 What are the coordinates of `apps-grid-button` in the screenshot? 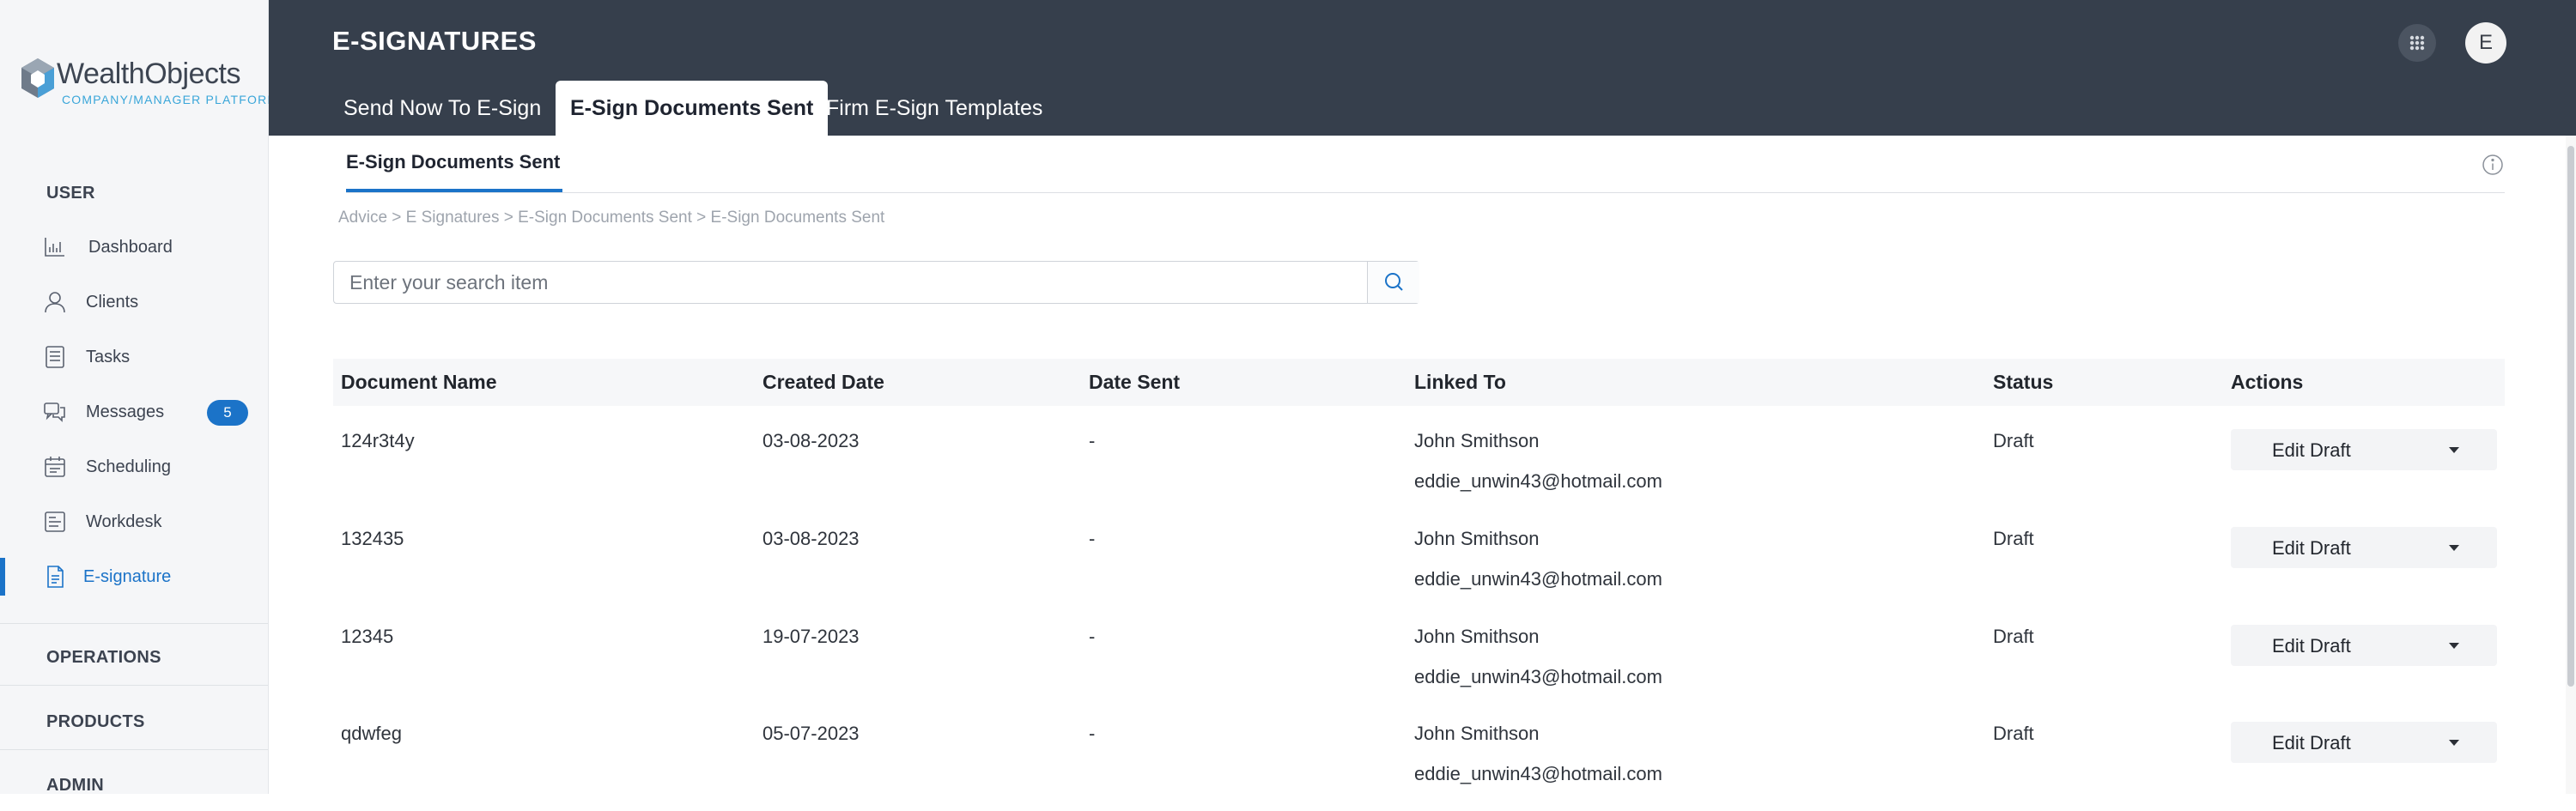 It's located at (2417, 43).